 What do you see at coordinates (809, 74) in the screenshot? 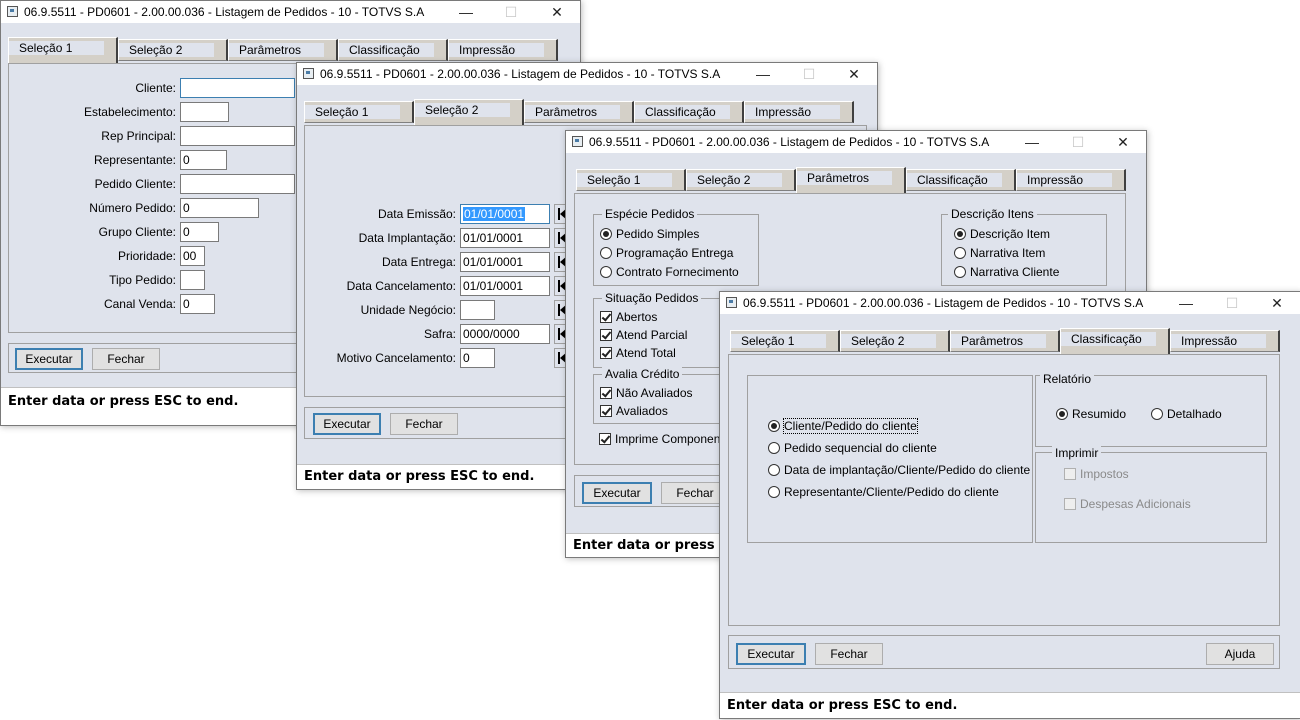
I see `maximize-button: ☐` at bounding box center [809, 74].